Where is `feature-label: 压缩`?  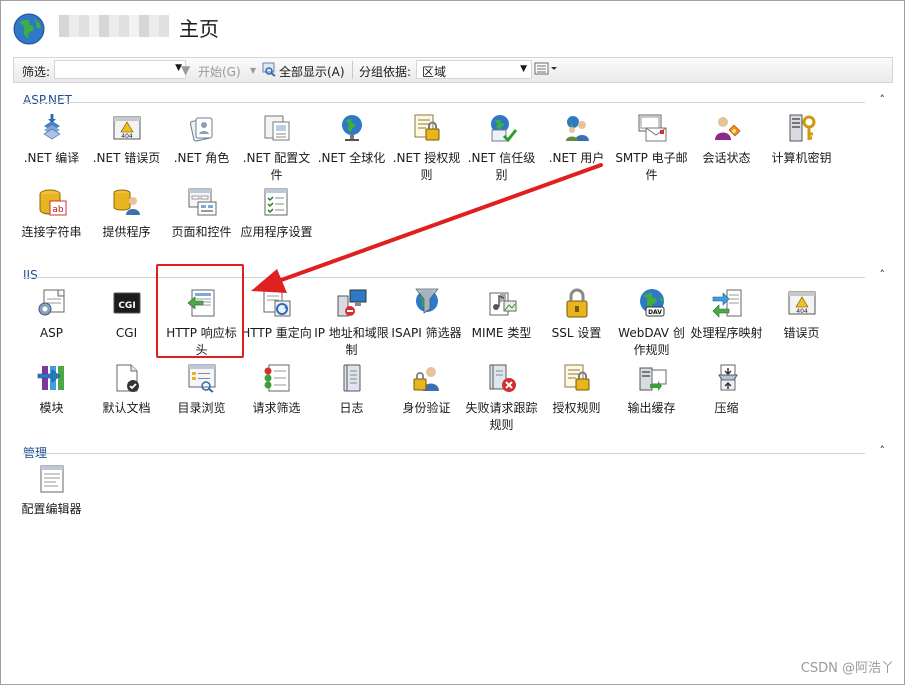
feature-label: 压缩 is located at coordinates (726, 408).